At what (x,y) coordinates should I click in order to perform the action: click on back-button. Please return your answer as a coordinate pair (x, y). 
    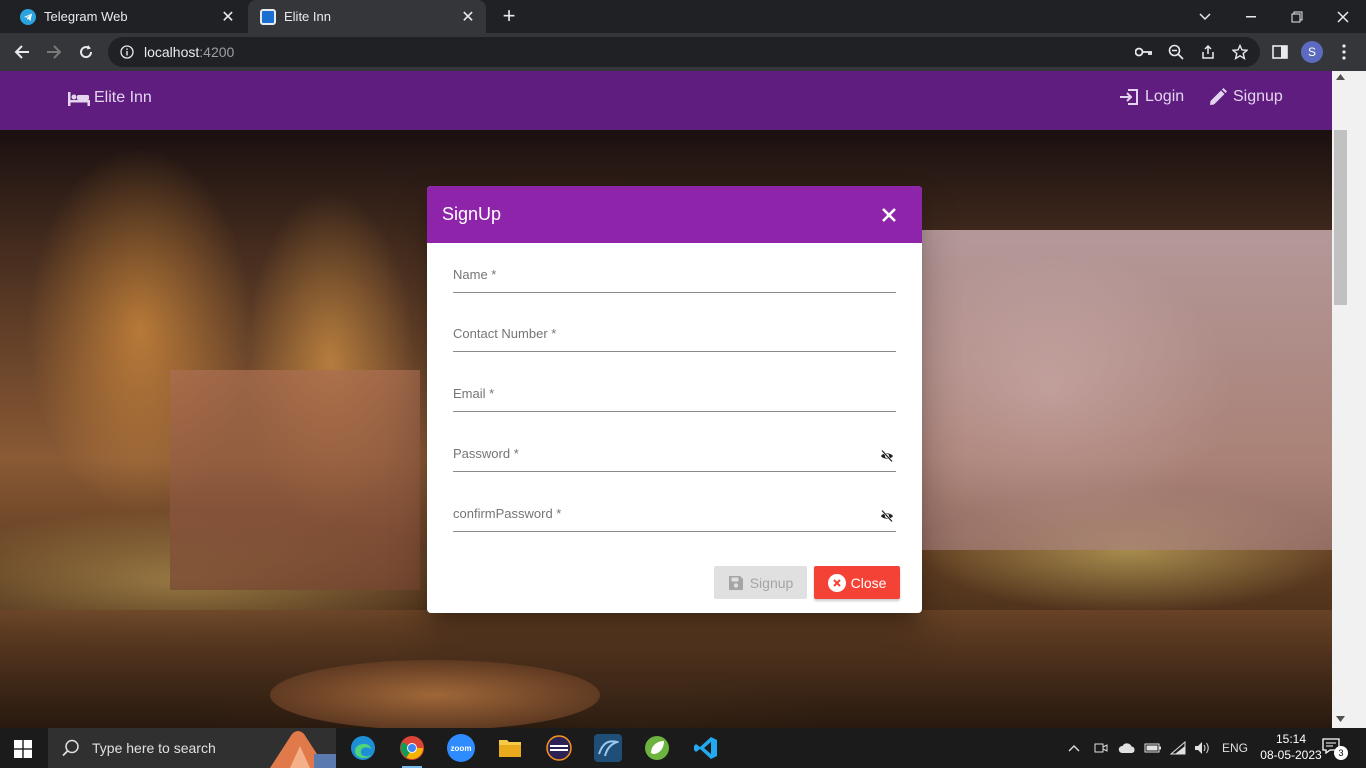
    Looking at the image, I should click on (22, 52).